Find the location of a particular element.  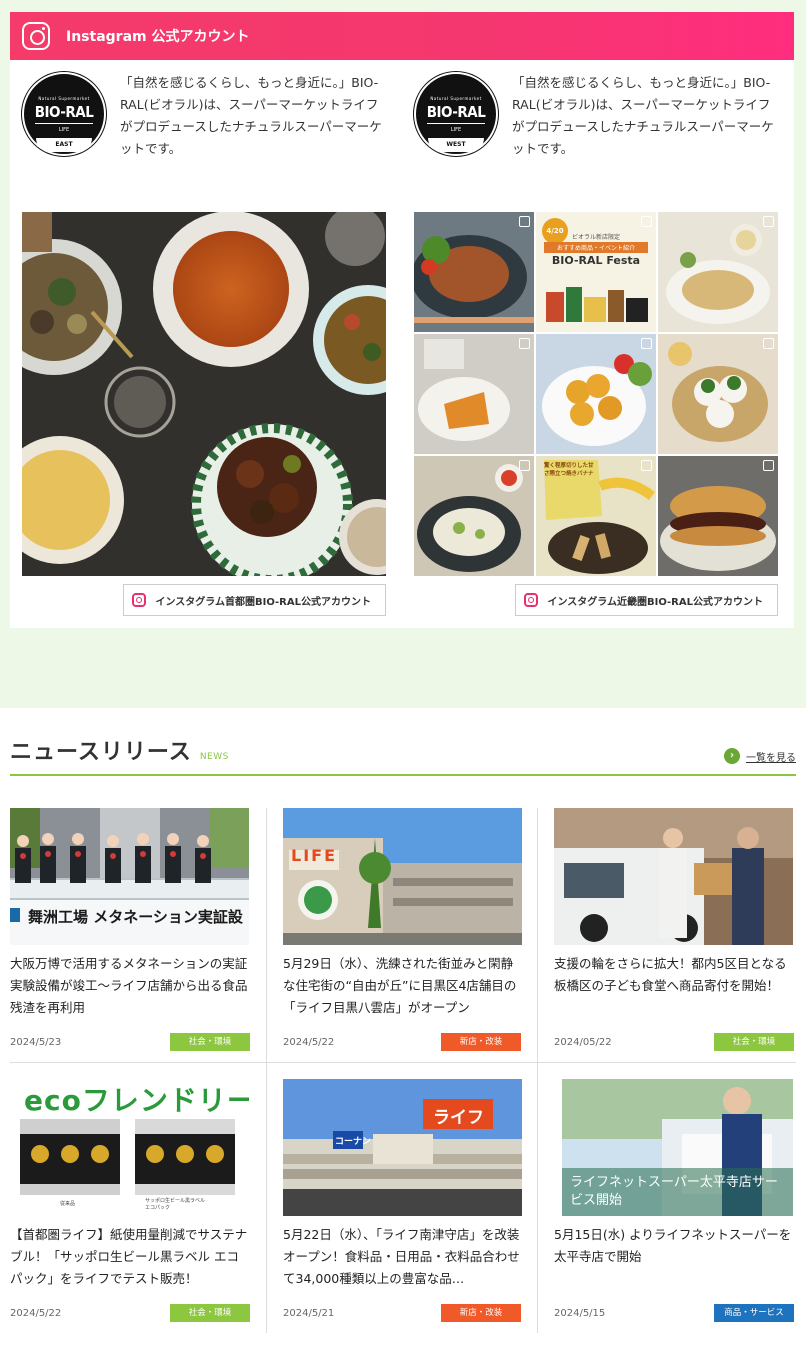

instagram-header: Instagram 公式アカウント is located at coordinates (402, 36).